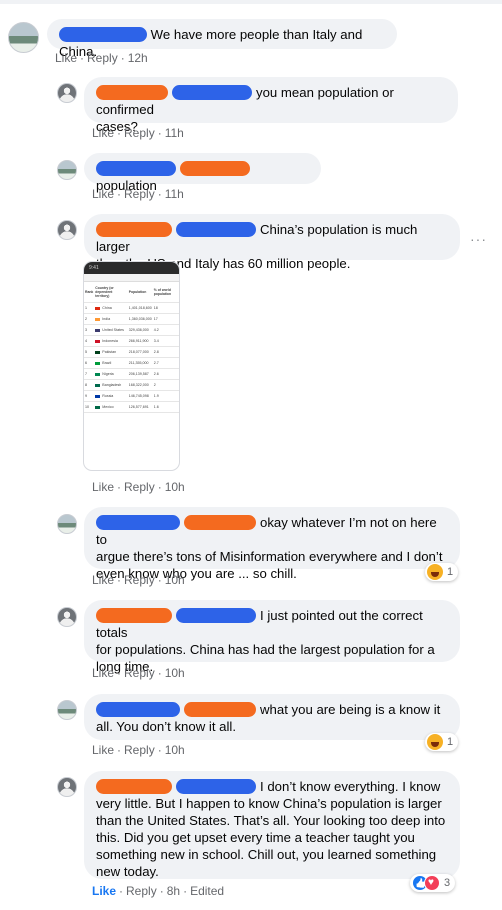 This screenshot has height=910, width=502. What do you see at coordinates (112, 385) in the screenshot?
I see `country-name: Bangladesh` at bounding box center [112, 385].